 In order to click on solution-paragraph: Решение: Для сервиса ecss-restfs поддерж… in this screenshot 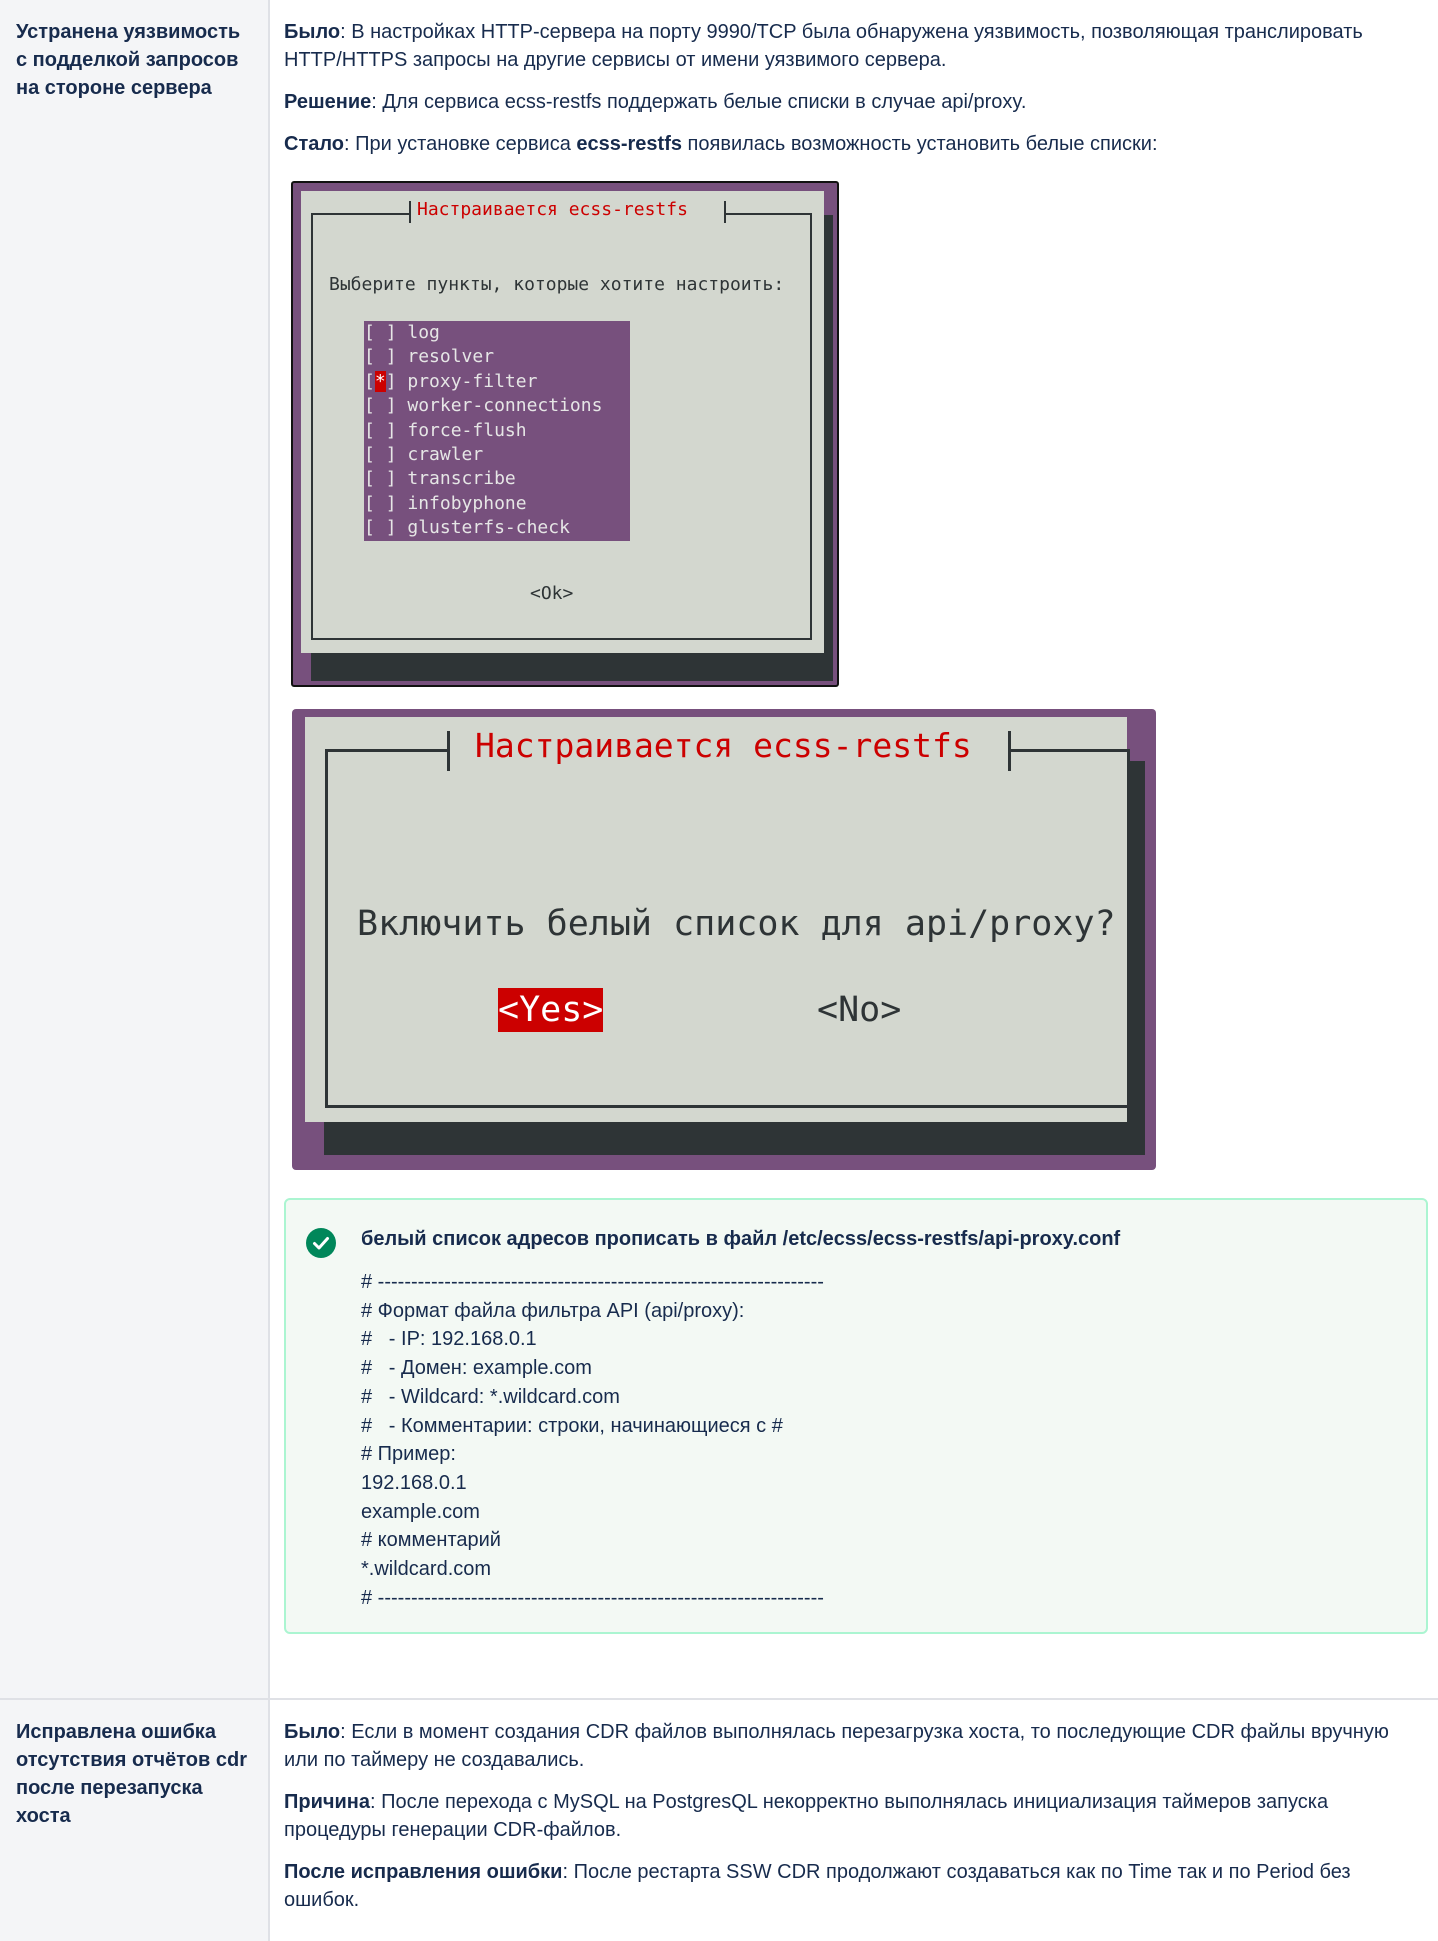, I will do `click(851, 102)`.